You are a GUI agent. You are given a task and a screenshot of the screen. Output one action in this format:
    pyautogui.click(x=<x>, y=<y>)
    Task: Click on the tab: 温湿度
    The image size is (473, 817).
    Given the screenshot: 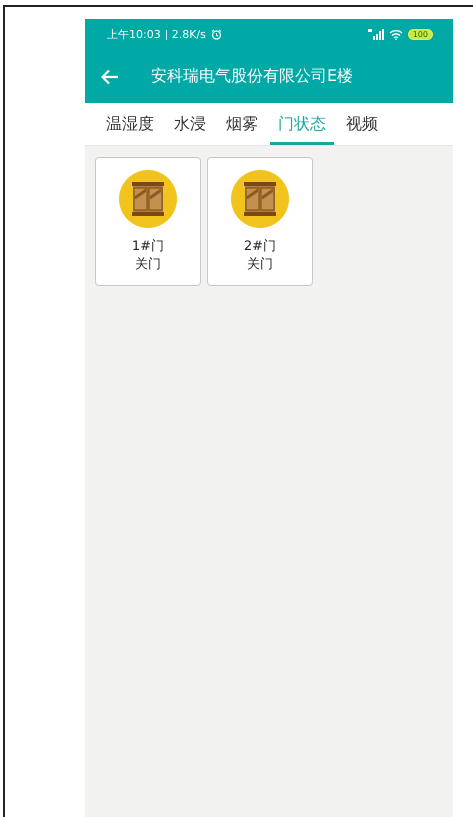 What is the action you would take?
    pyautogui.click(x=130, y=124)
    